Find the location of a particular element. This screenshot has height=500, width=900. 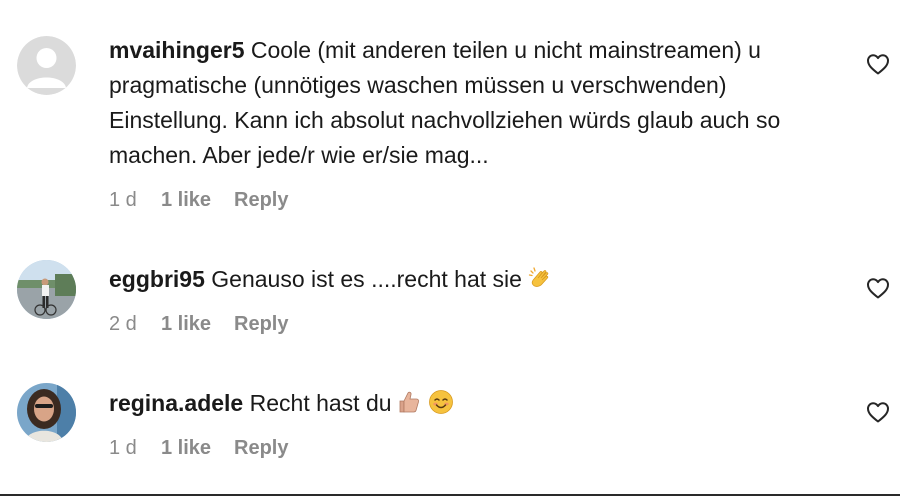

comment-username: eggbri95 is located at coordinates (157, 279).